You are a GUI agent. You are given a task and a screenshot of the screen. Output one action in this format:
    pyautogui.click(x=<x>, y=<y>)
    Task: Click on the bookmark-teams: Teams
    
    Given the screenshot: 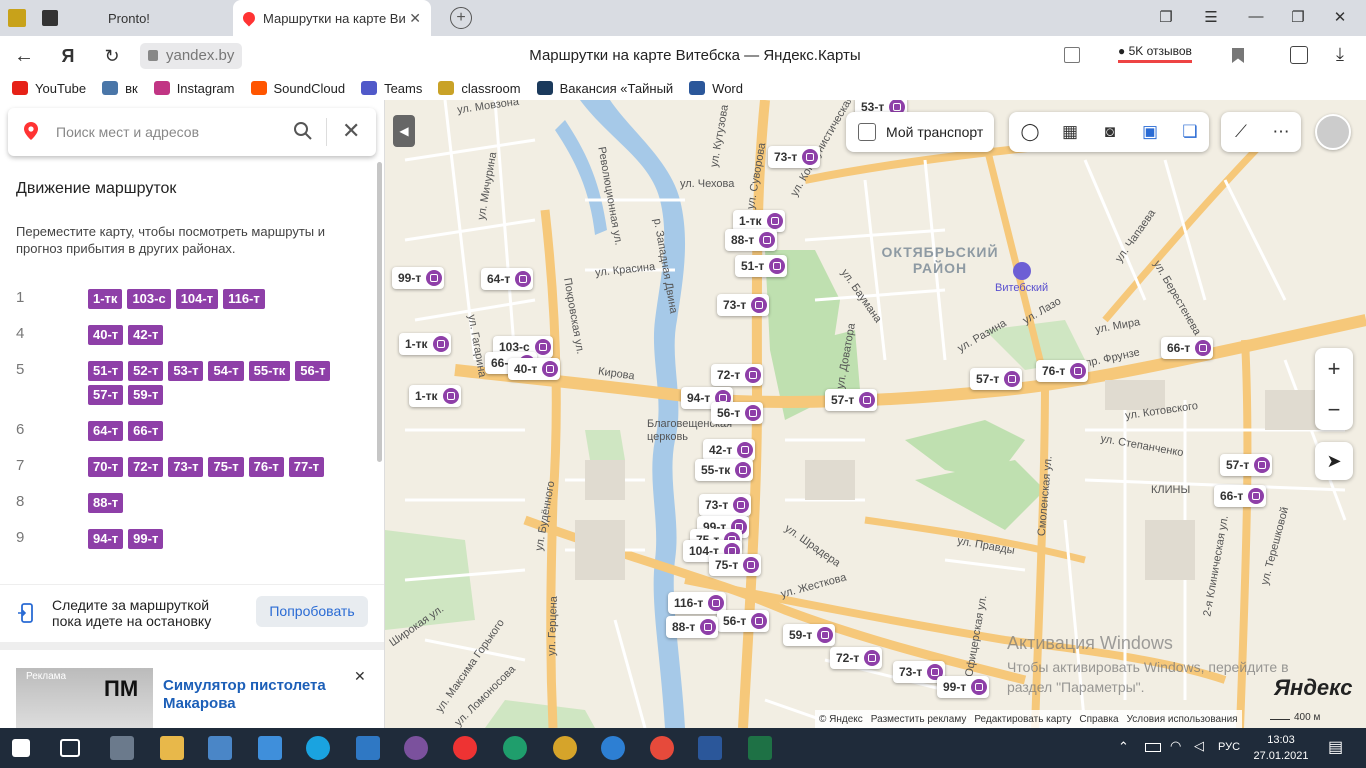 What is the action you would take?
    pyautogui.click(x=391, y=88)
    